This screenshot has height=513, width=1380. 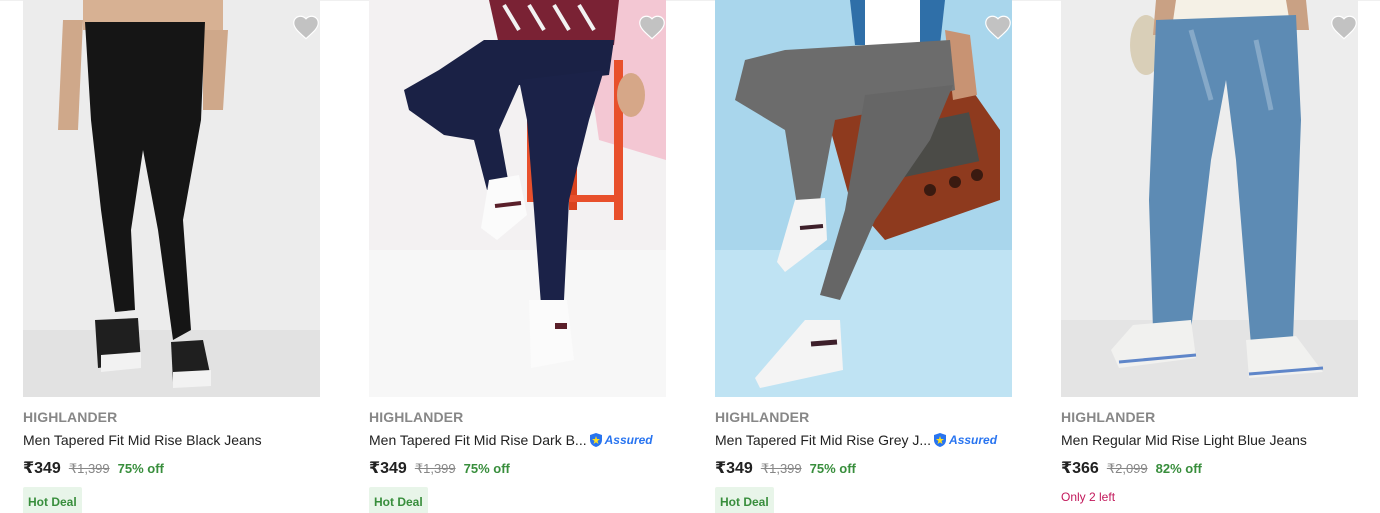 What do you see at coordinates (1178, 468) in the screenshot?
I see `discount-percent: 82% off` at bounding box center [1178, 468].